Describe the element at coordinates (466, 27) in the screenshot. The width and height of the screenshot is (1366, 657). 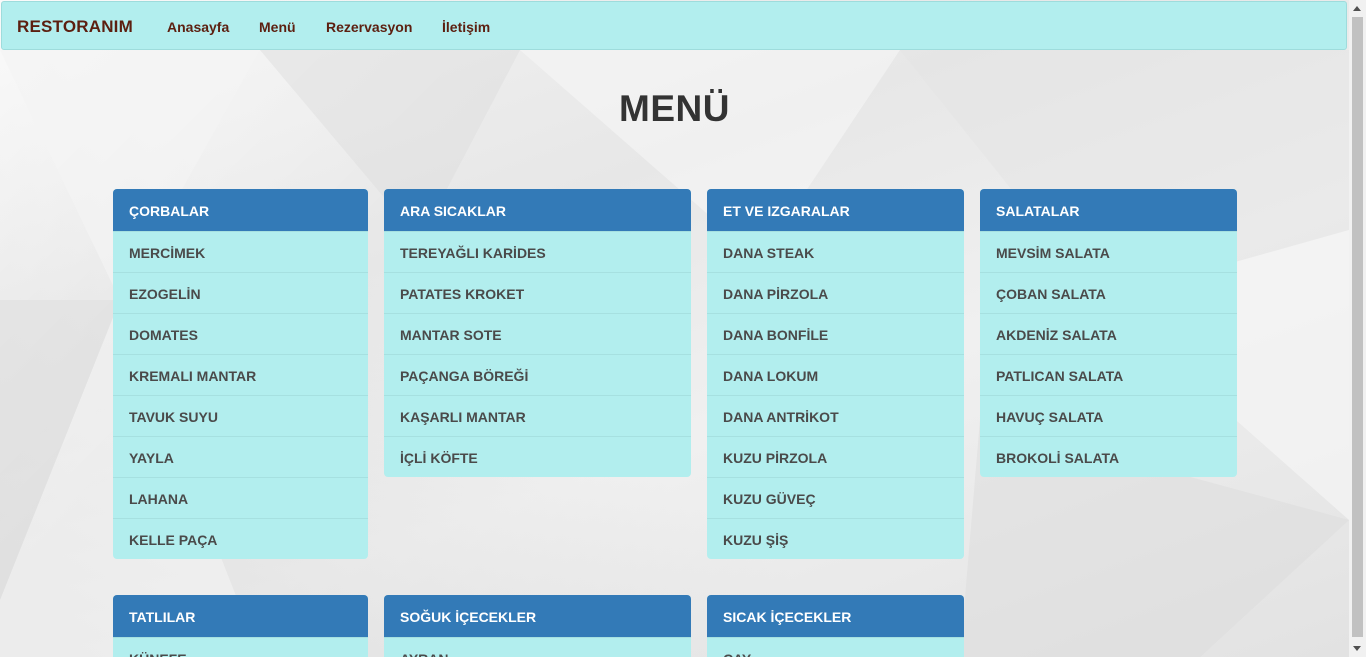
I see `nav-link-iletisim: İletişim` at that location.